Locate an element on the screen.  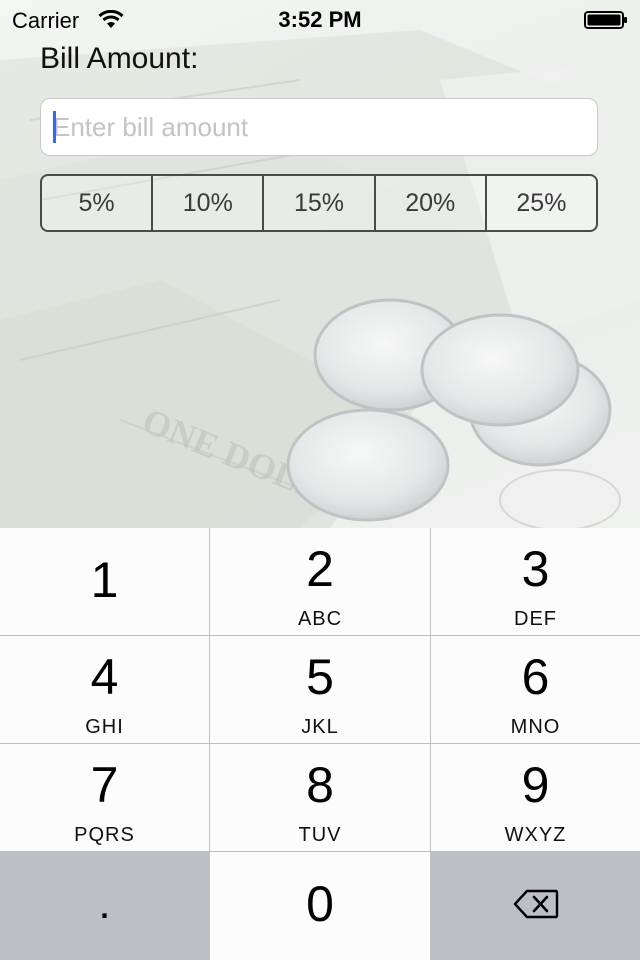
key-7: 7 PQRS is located at coordinates (104, 797).